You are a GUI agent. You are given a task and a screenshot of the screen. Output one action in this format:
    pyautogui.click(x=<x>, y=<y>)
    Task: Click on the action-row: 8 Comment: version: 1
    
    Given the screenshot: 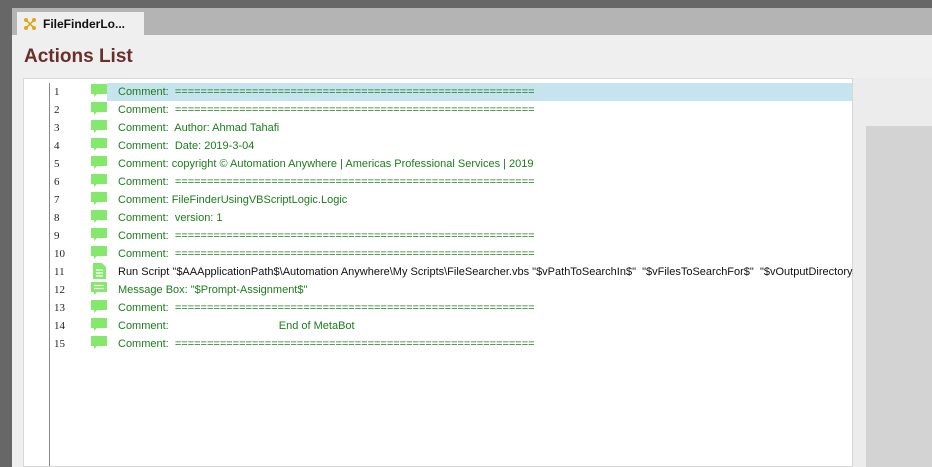 What is the action you would take?
    pyautogui.click(x=438, y=218)
    